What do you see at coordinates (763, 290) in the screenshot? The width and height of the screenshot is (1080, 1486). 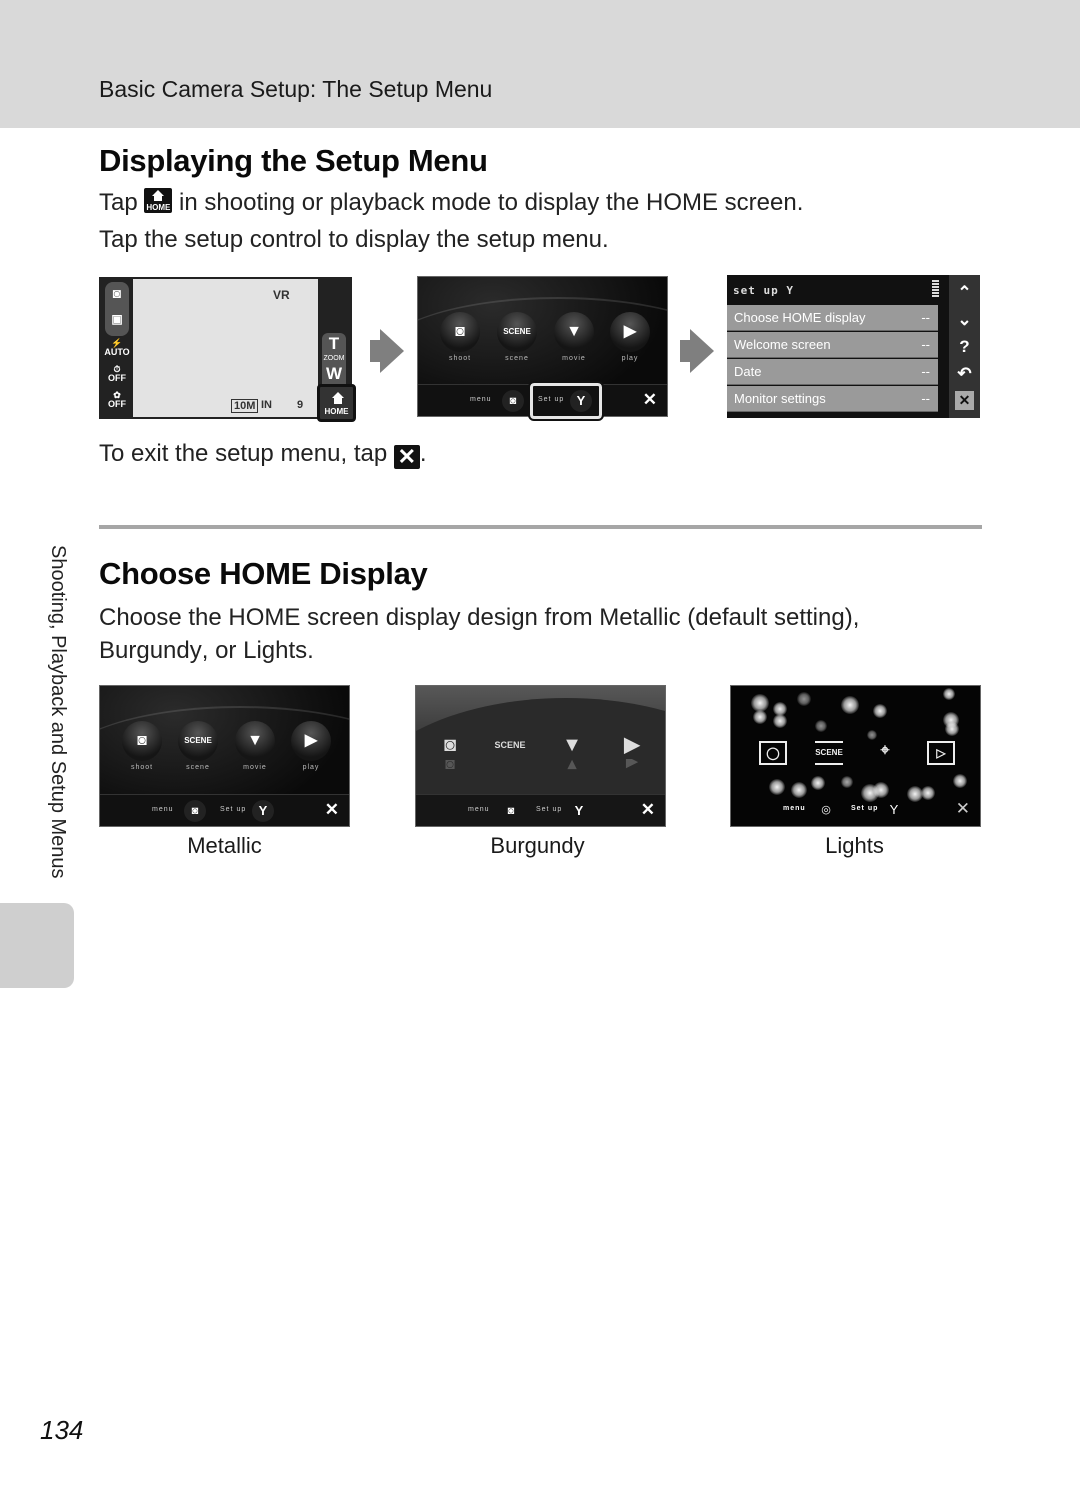 I see `setup-menu-title: set up Y` at bounding box center [763, 290].